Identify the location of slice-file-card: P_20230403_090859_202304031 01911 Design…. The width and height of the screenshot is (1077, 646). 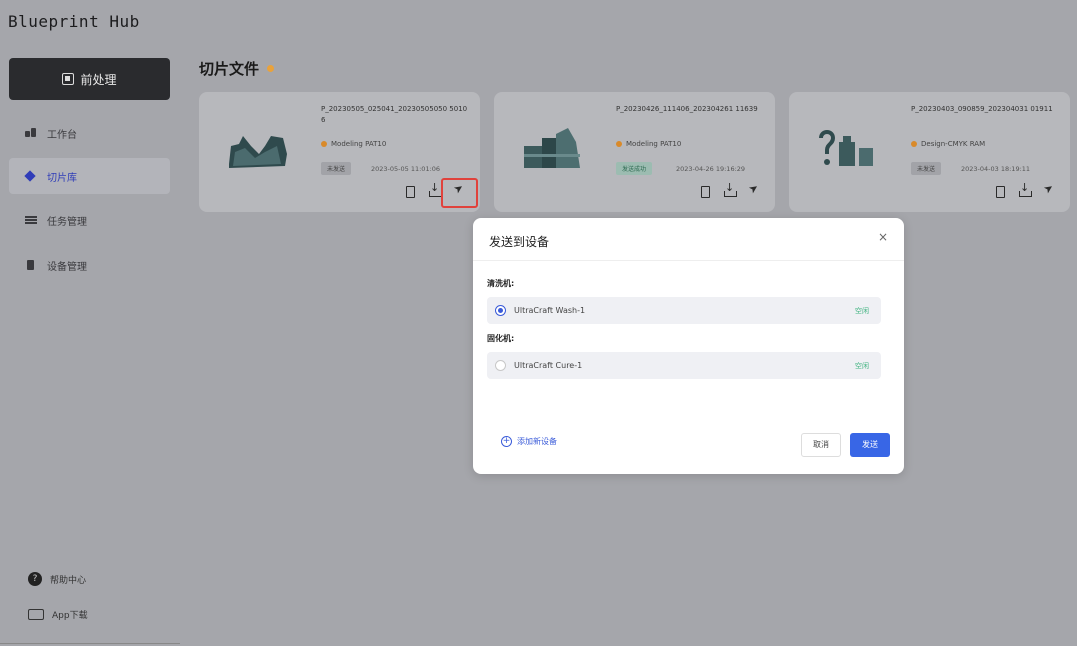
(929, 152).